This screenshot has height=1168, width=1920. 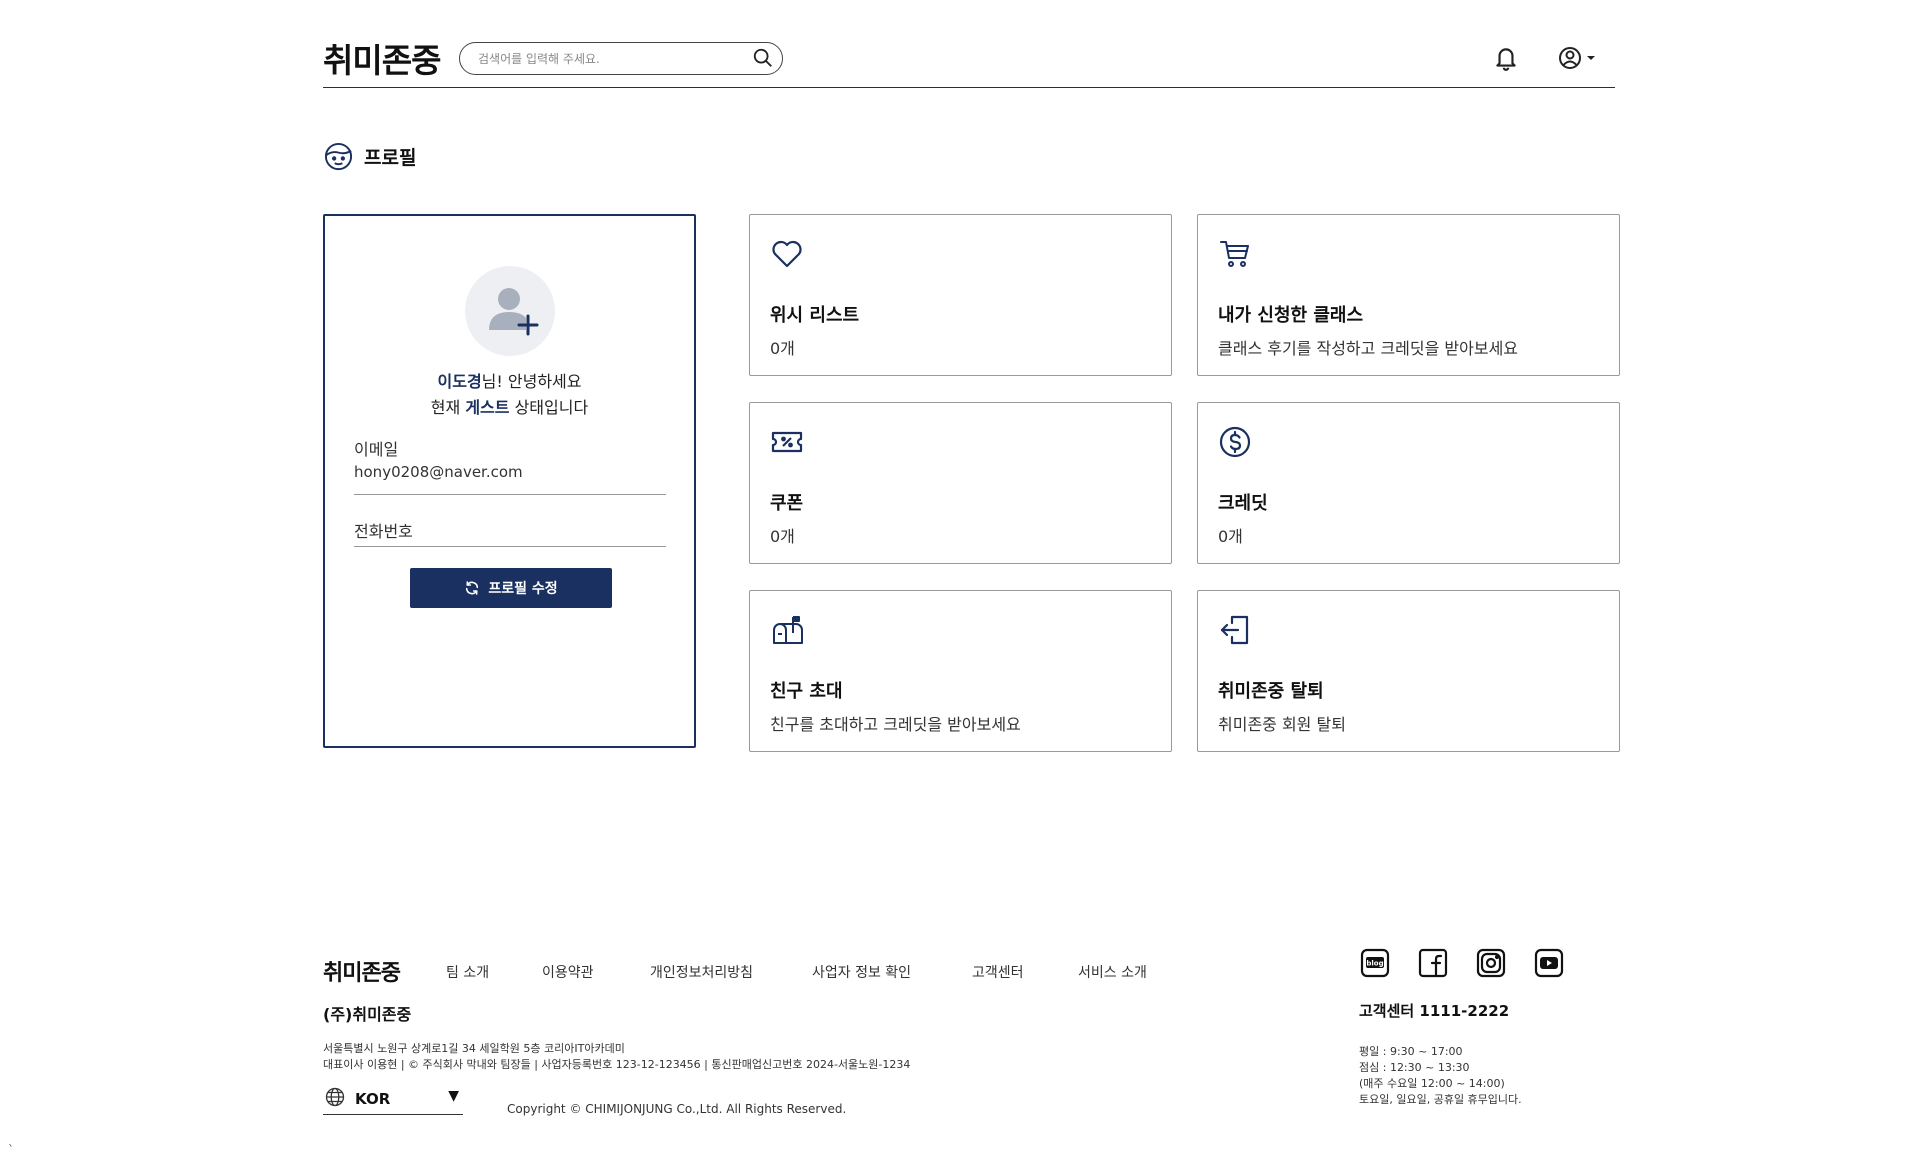 I want to click on support-hours: 점심 : 12:30 ~ 13:30, so click(x=1414, y=1067).